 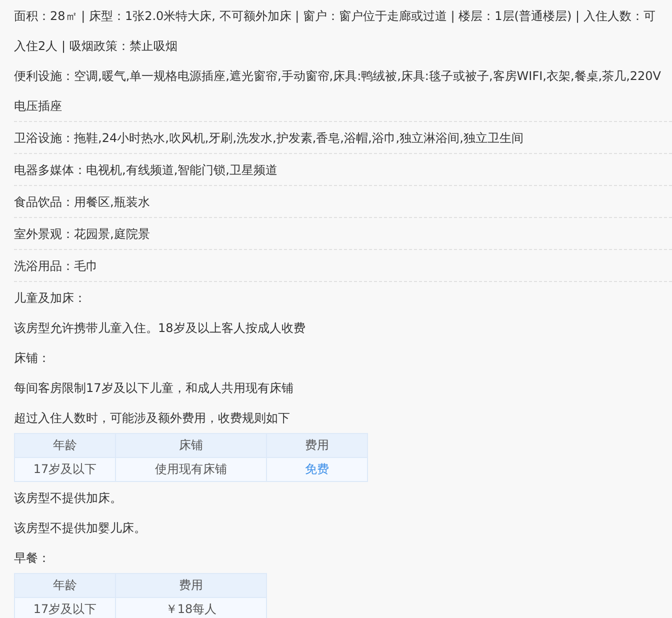 I want to click on room-info-text: 面积：28㎡ | 床型：1张2.0米特大床, 不可额外加床 | 窗户：窗户位于走廊或过道 | 楼层：1层(普通楼层) | 入住人数：可入住2人 | 吸烟政策：禁止吸烟, so click(x=335, y=31).